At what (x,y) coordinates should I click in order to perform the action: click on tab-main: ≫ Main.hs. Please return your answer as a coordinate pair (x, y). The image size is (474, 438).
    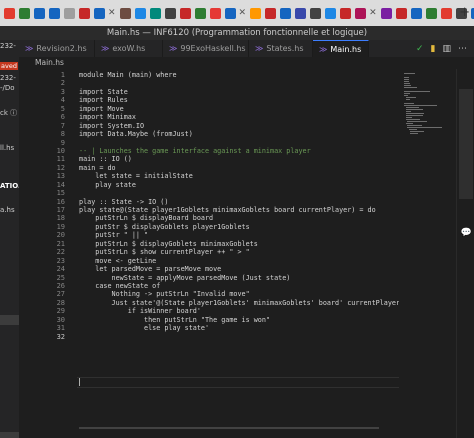
    Looking at the image, I should click on (341, 48).